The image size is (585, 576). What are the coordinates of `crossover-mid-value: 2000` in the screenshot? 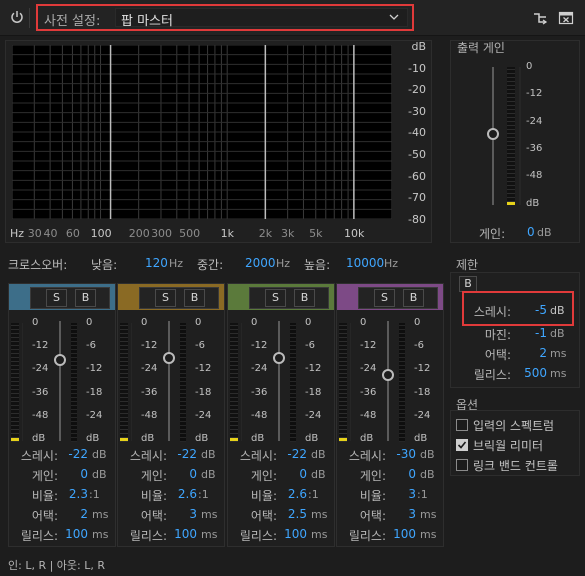 It's located at (260, 263).